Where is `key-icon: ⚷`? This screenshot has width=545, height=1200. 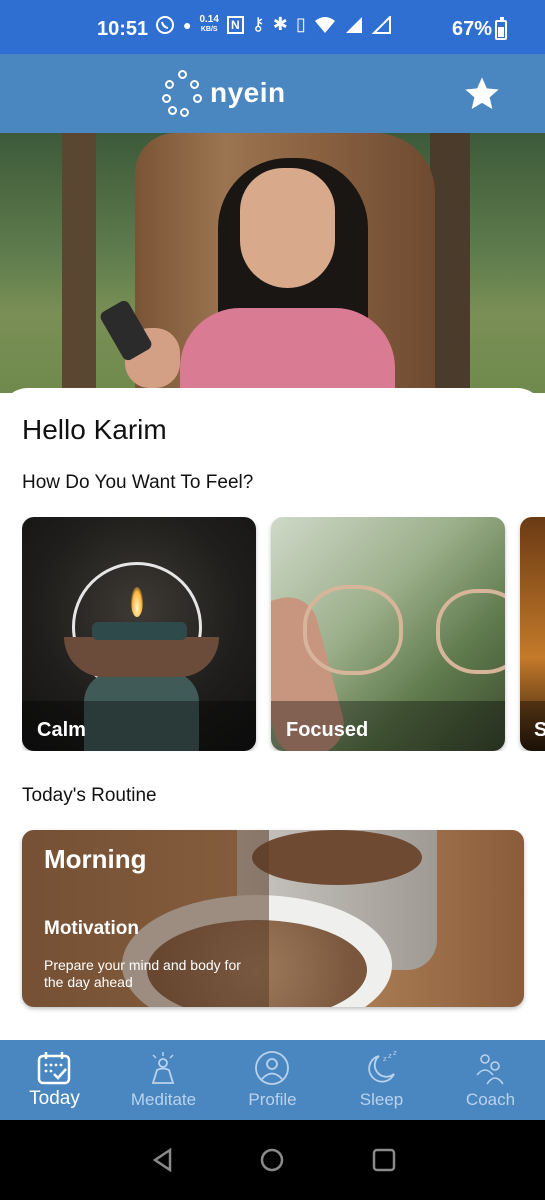 key-icon: ⚷ is located at coordinates (258, 24).